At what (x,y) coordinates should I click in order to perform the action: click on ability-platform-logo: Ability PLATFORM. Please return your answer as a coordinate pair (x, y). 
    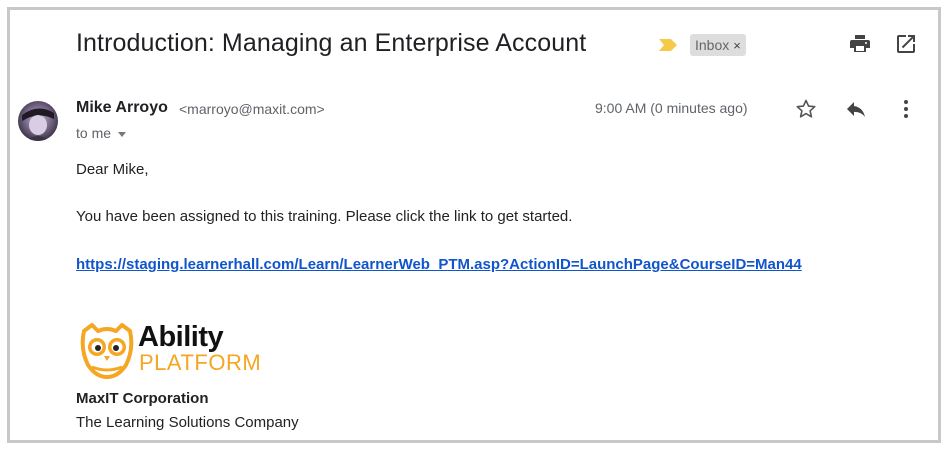
    Looking at the image, I should click on (169, 350).